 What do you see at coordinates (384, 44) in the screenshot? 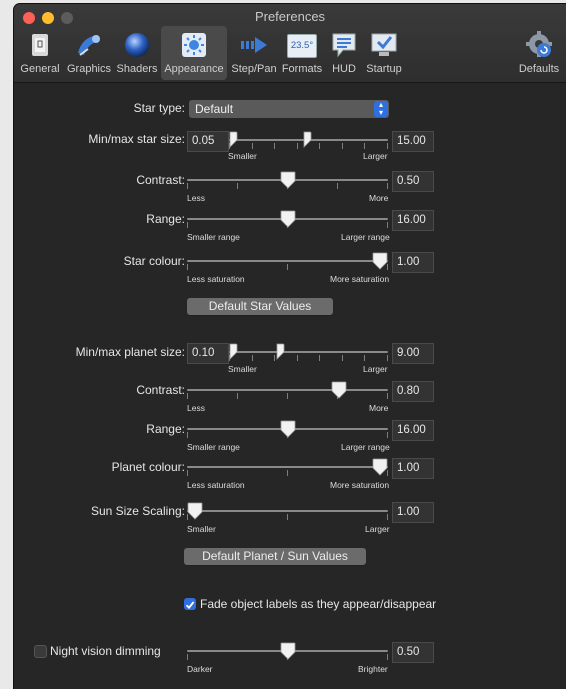
I see `startup-icon` at bounding box center [384, 44].